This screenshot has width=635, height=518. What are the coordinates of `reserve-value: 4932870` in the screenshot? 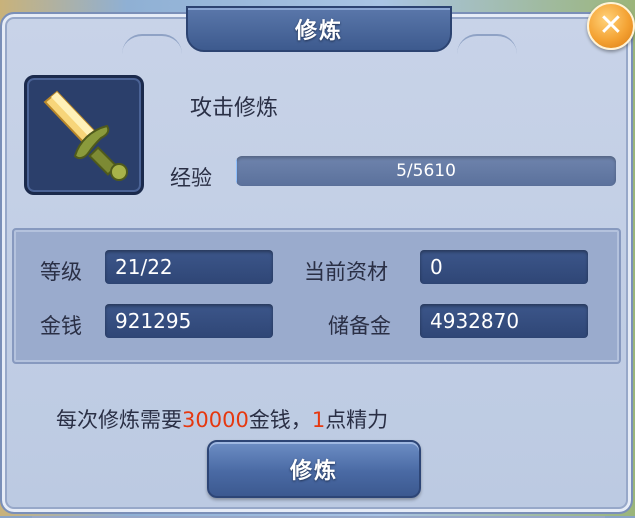 It's located at (504, 321).